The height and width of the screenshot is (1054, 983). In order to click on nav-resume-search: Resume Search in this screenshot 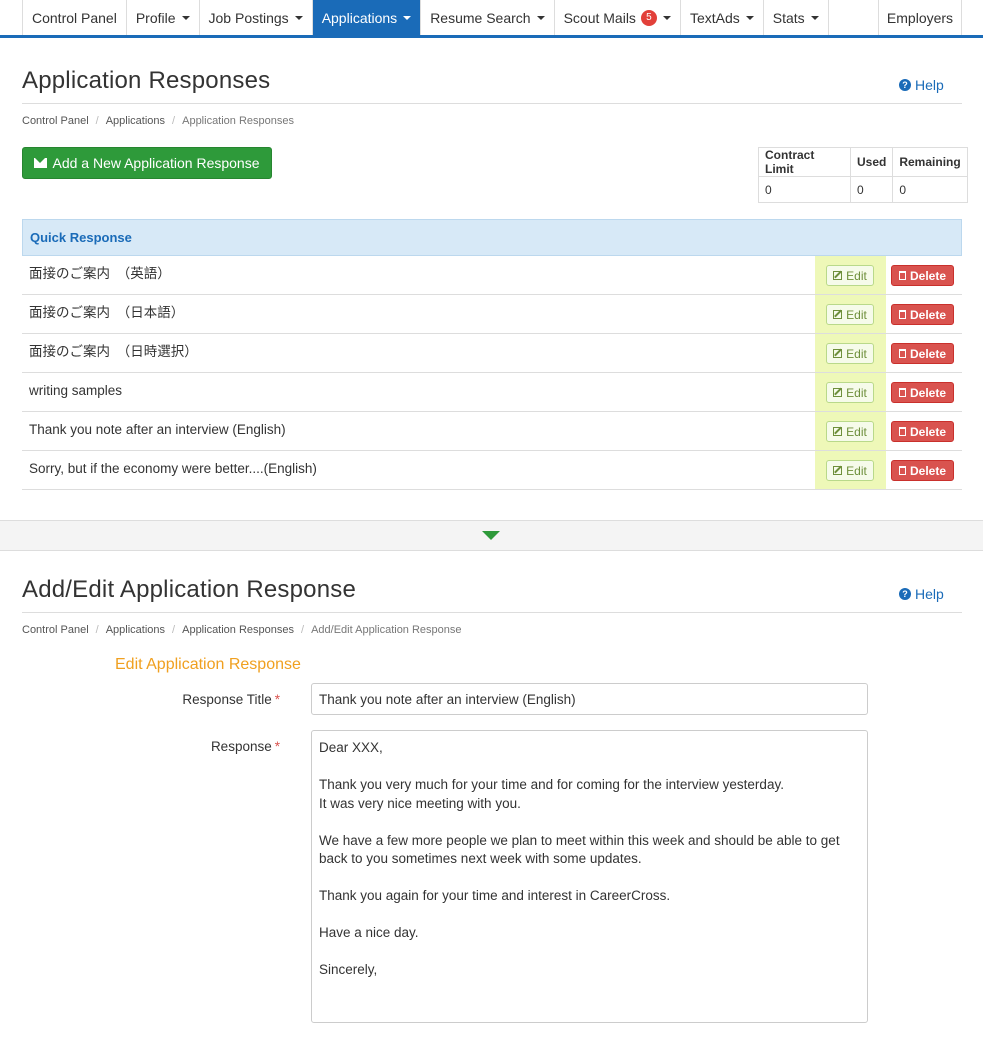, I will do `click(488, 17)`.